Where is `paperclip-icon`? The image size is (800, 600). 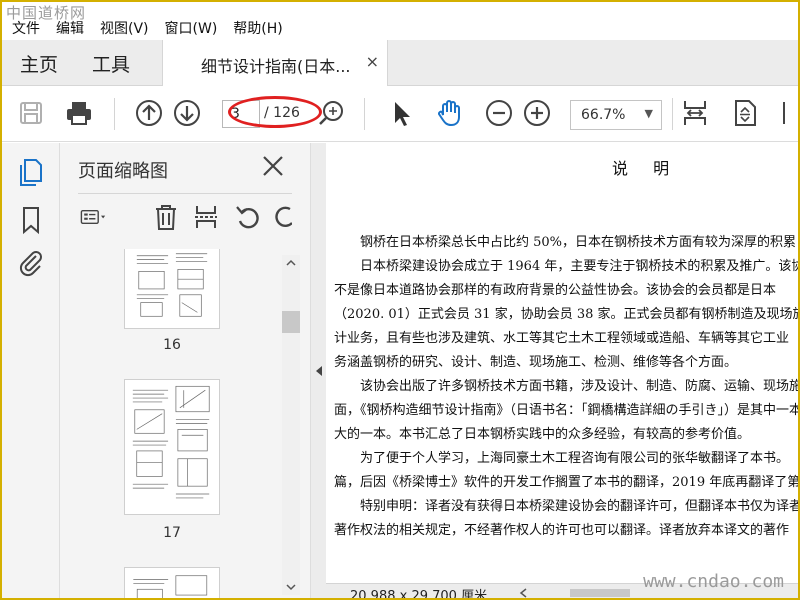 paperclip-icon is located at coordinates (30, 264).